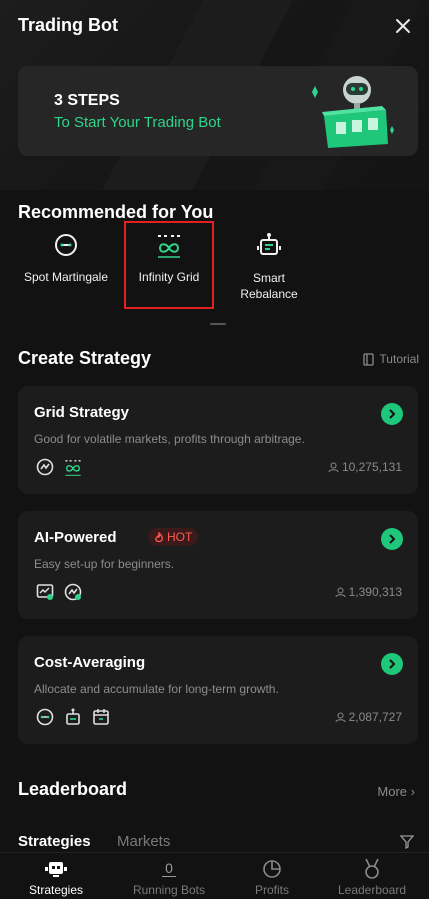  Describe the element at coordinates (90, 662) in the screenshot. I see `card-title: Cost-Averaging` at that location.